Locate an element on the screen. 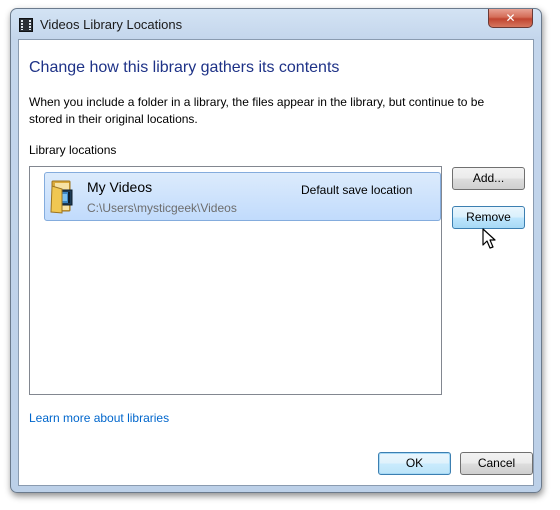  film-strip-icon is located at coordinates (26, 25).